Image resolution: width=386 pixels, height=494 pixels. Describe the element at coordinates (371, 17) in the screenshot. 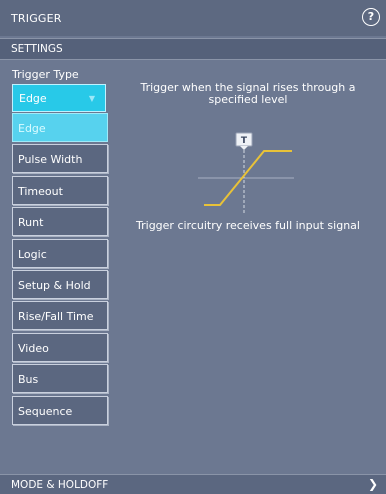

I see `help-icon: ?` at that location.